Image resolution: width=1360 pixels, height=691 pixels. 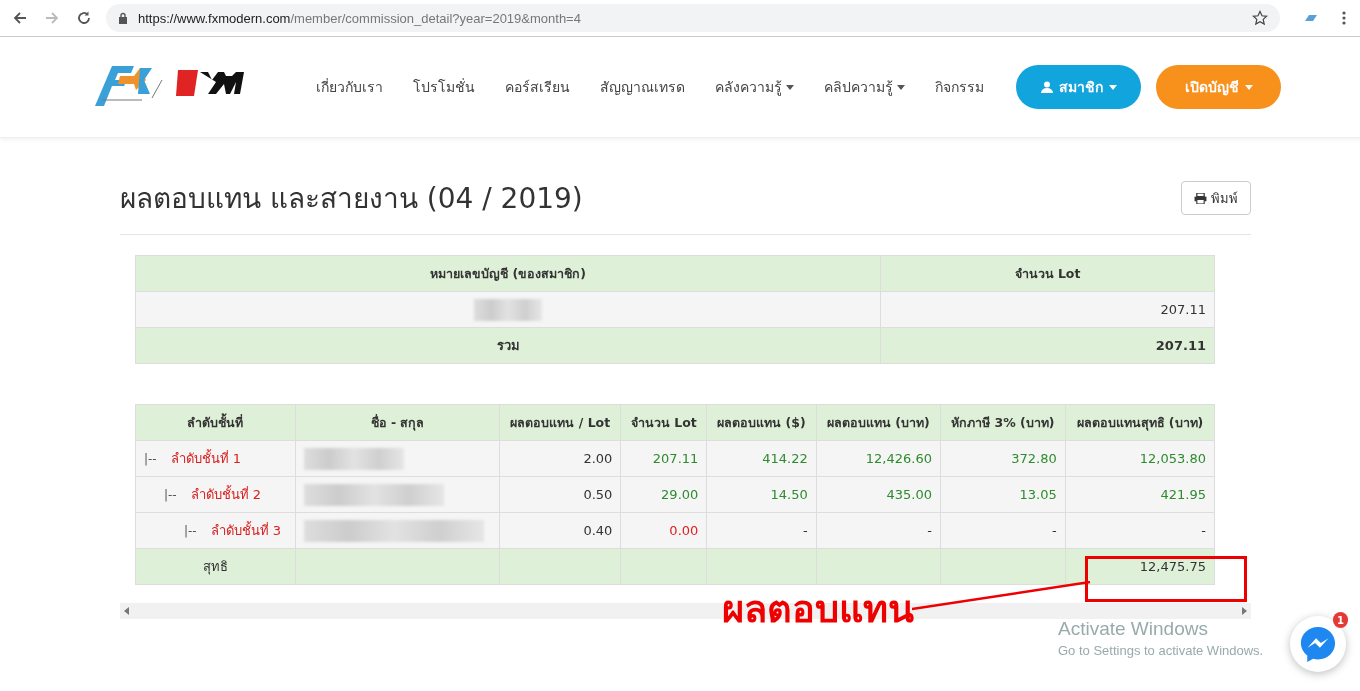 I want to click on table-cell: 0.00, so click(x=663, y=530).